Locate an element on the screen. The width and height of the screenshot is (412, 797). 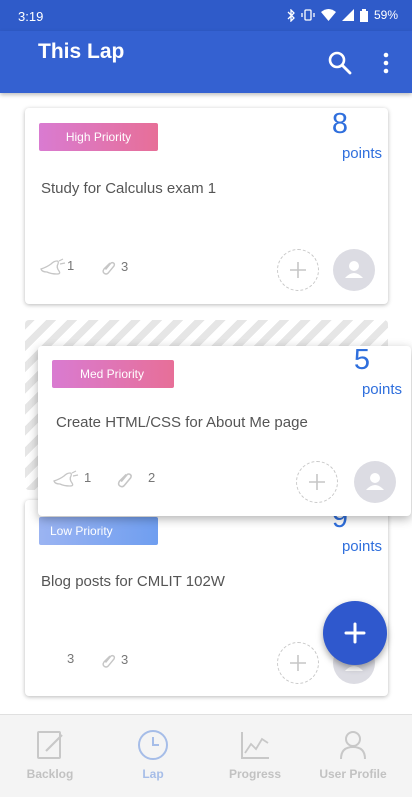
clock-icon is located at coordinates (153, 745).